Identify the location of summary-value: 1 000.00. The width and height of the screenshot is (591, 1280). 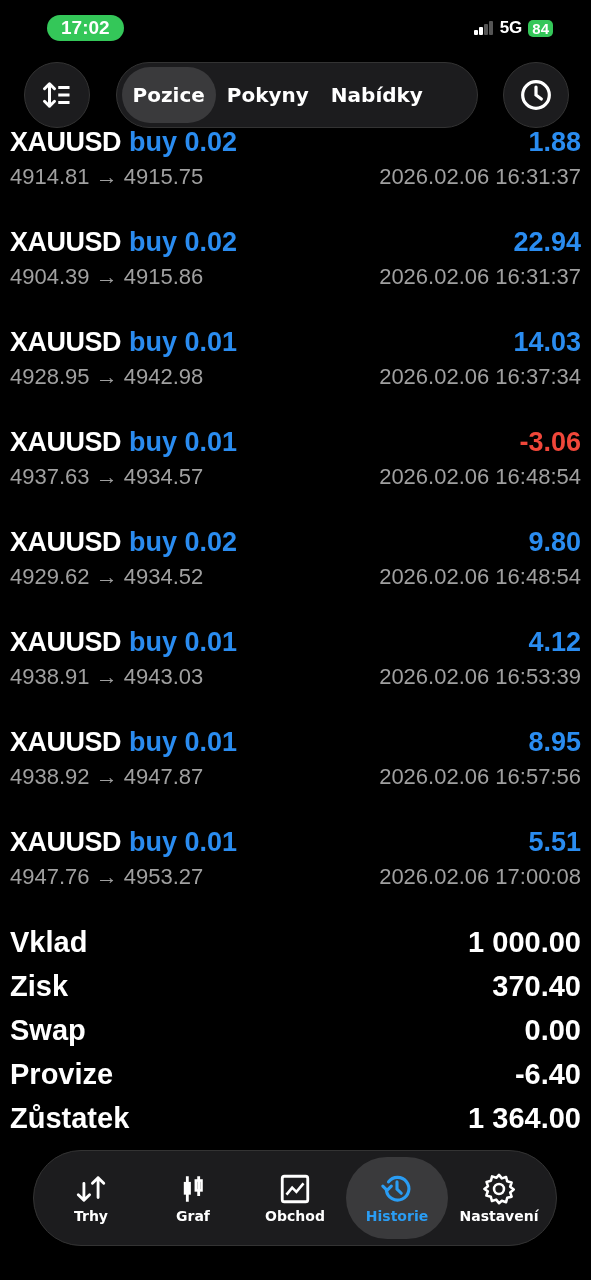
(524, 942).